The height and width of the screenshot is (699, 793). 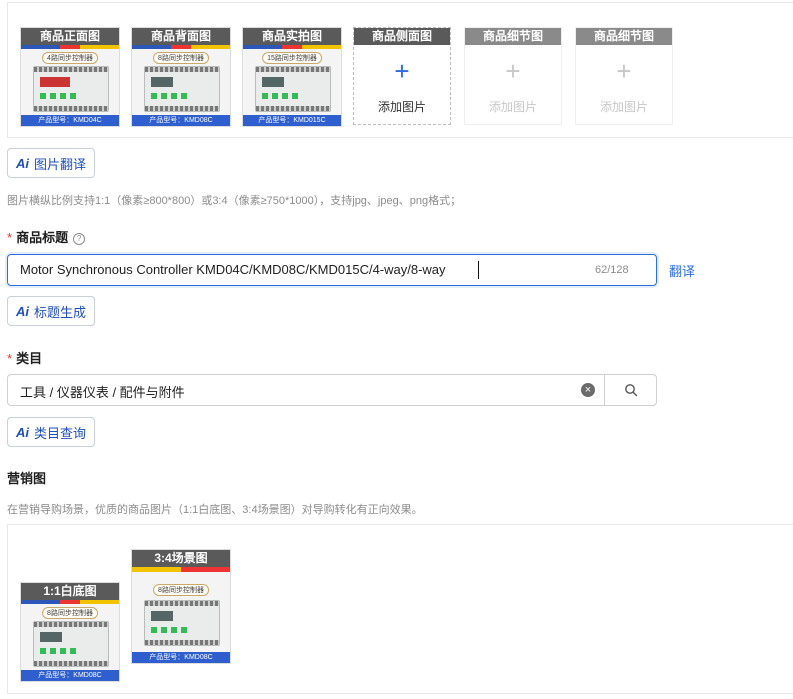 I want to click on image-caption: 商品背面图, so click(x=181, y=36).